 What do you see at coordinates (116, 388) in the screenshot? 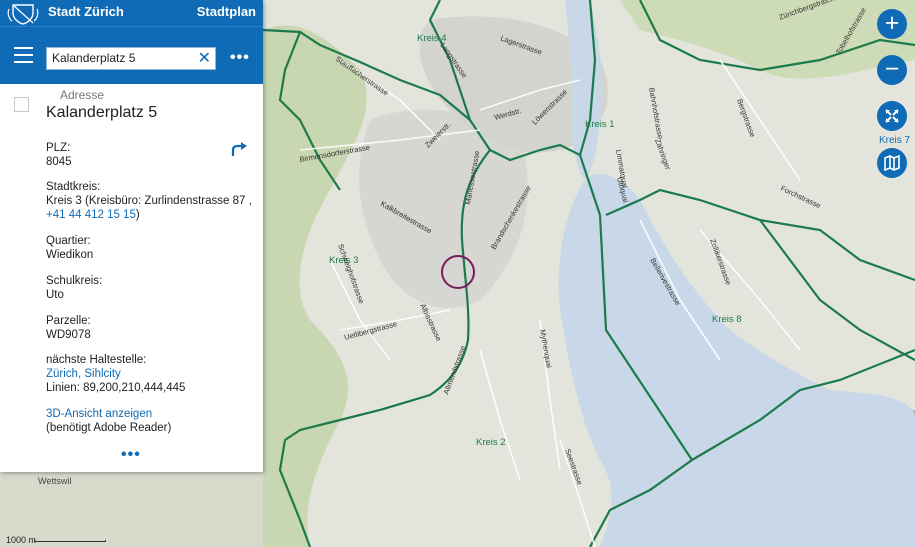
I see `linien-value: Linien: 89,200,210,444,445` at bounding box center [116, 388].